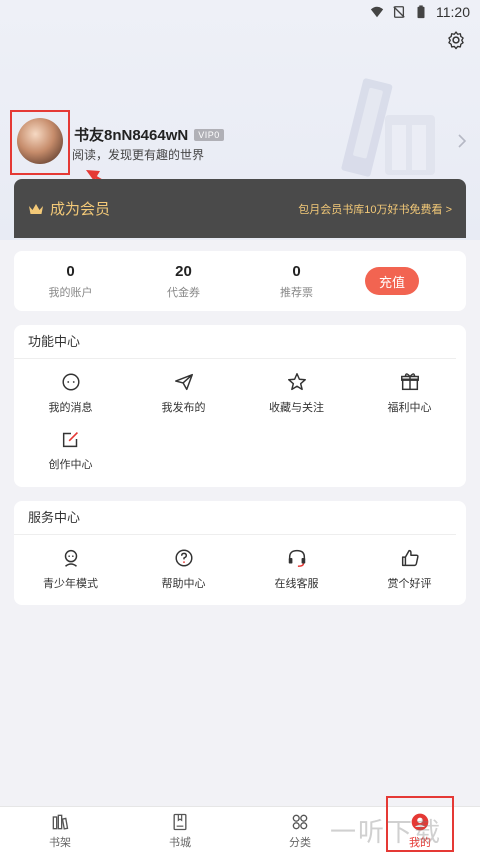 This screenshot has width=480, height=854. What do you see at coordinates (70, 382) in the screenshot?
I see `message-icon` at bounding box center [70, 382].